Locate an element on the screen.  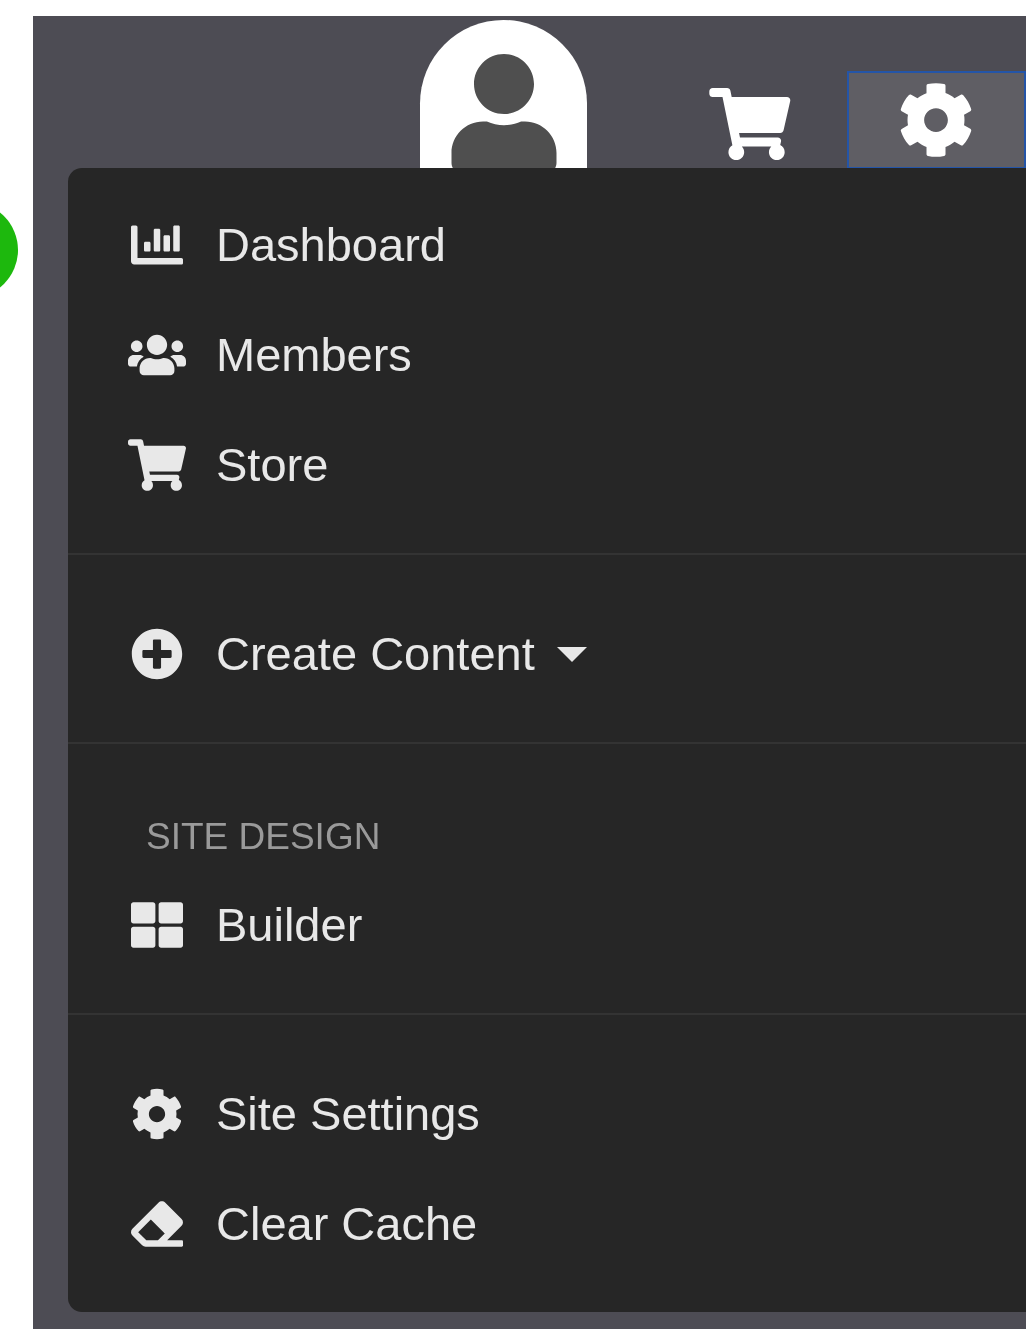
menu-item: Create Content is located at coordinates (330, 654).